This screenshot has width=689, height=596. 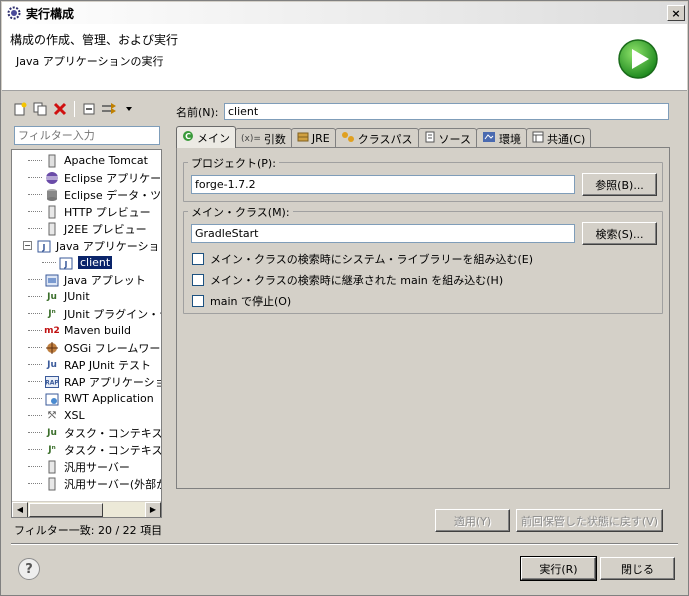 What do you see at coordinates (263, 138) in the screenshot?
I see `tab-arguments: (x)= 引数` at bounding box center [263, 138].